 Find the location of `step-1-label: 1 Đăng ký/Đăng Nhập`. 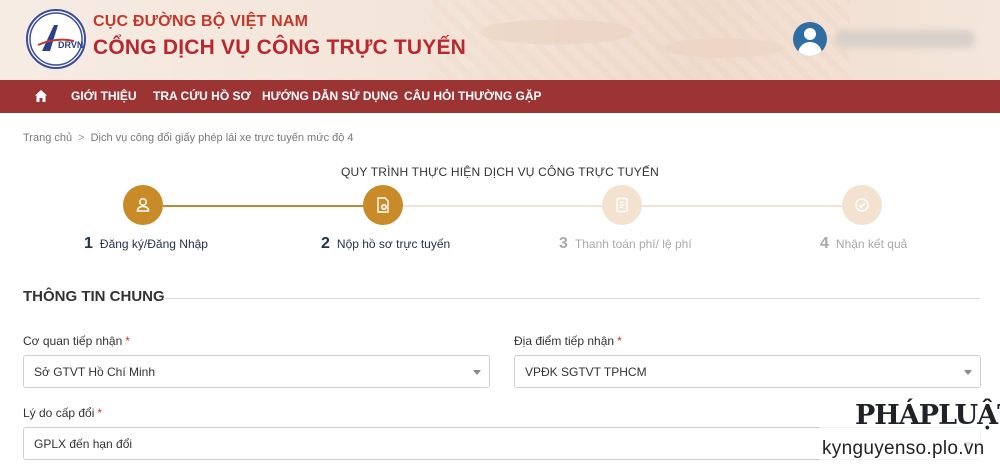

step-1-label: 1 Đăng ký/Đăng Nhập is located at coordinates (146, 243).